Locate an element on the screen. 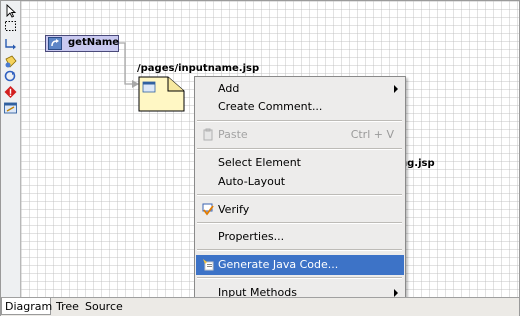 This screenshot has width=520, height=317. page-node-label: /pages/inputname.jsp is located at coordinates (198, 68).